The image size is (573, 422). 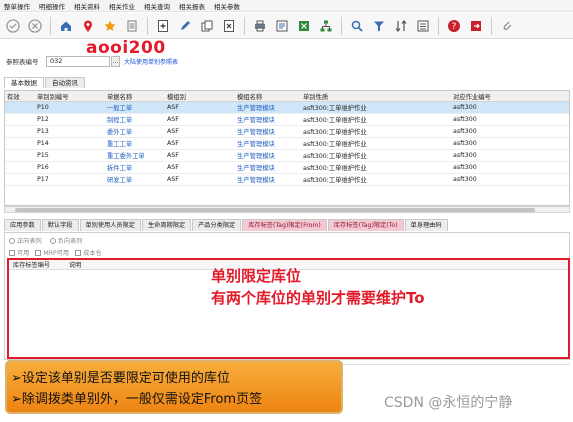 I want to click on table-row: ✓P10一般工单ASF生产管理模块asft300:工单维护作业asft300, so click(x=287, y=108).